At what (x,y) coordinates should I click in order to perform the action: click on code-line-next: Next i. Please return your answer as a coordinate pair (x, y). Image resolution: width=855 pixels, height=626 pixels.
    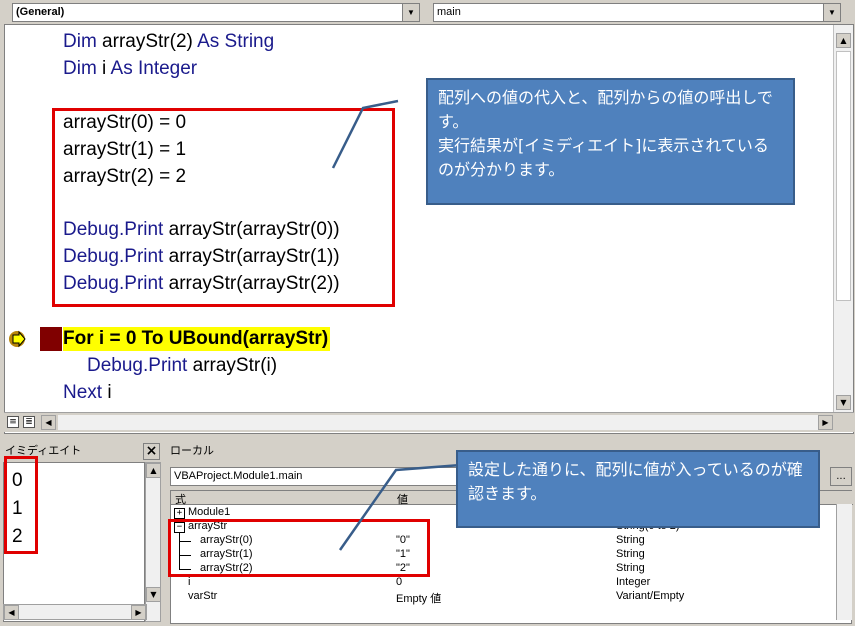
    Looking at the image, I should click on (87, 393).